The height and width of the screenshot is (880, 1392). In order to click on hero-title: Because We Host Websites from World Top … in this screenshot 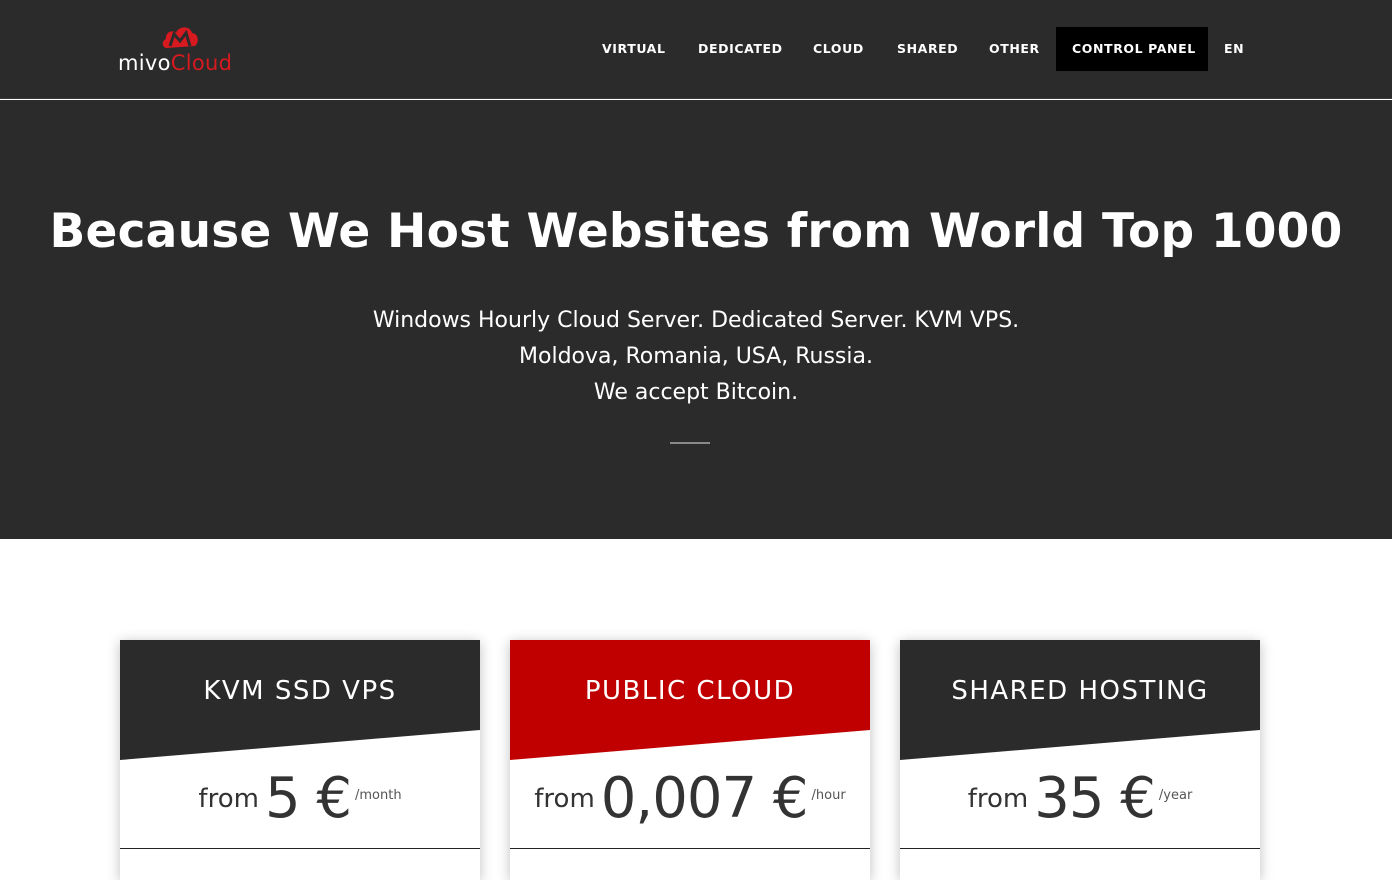, I will do `click(696, 231)`.